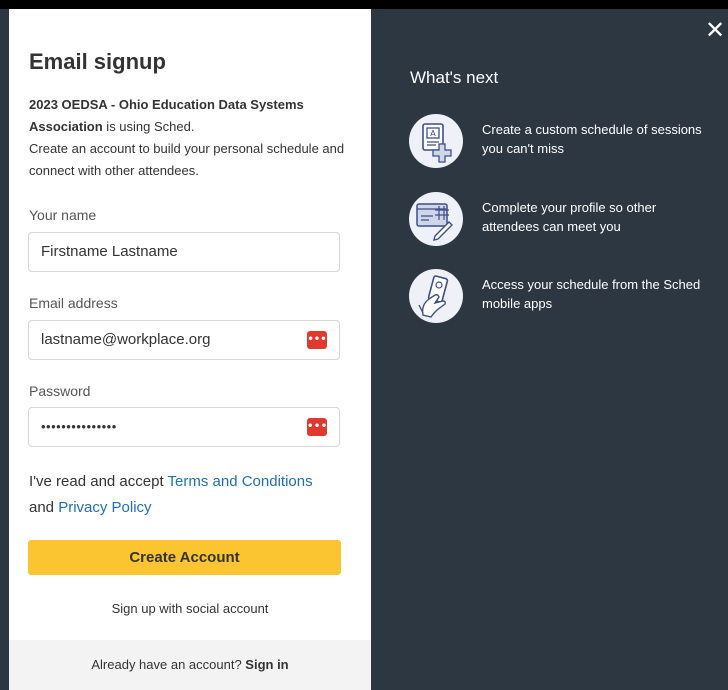  Describe the element at coordinates (148, 126) in the screenshot. I see `intro-using-text: is using Sched.` at that location.